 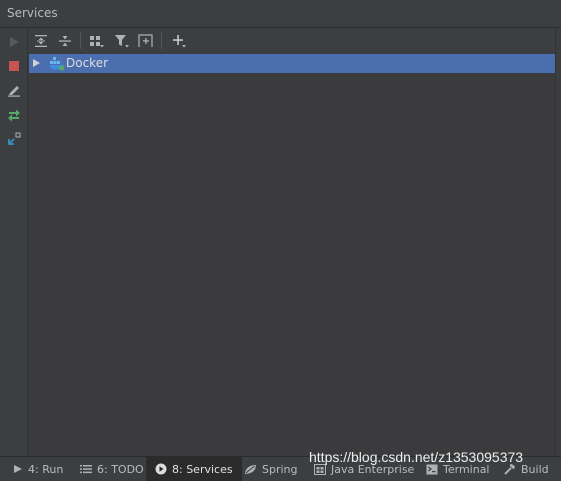 What do you see at coordinates (120, 469) in the screenshot?
I see `tab-todo-label: 6: TODO` at bounding box center [120, 469].